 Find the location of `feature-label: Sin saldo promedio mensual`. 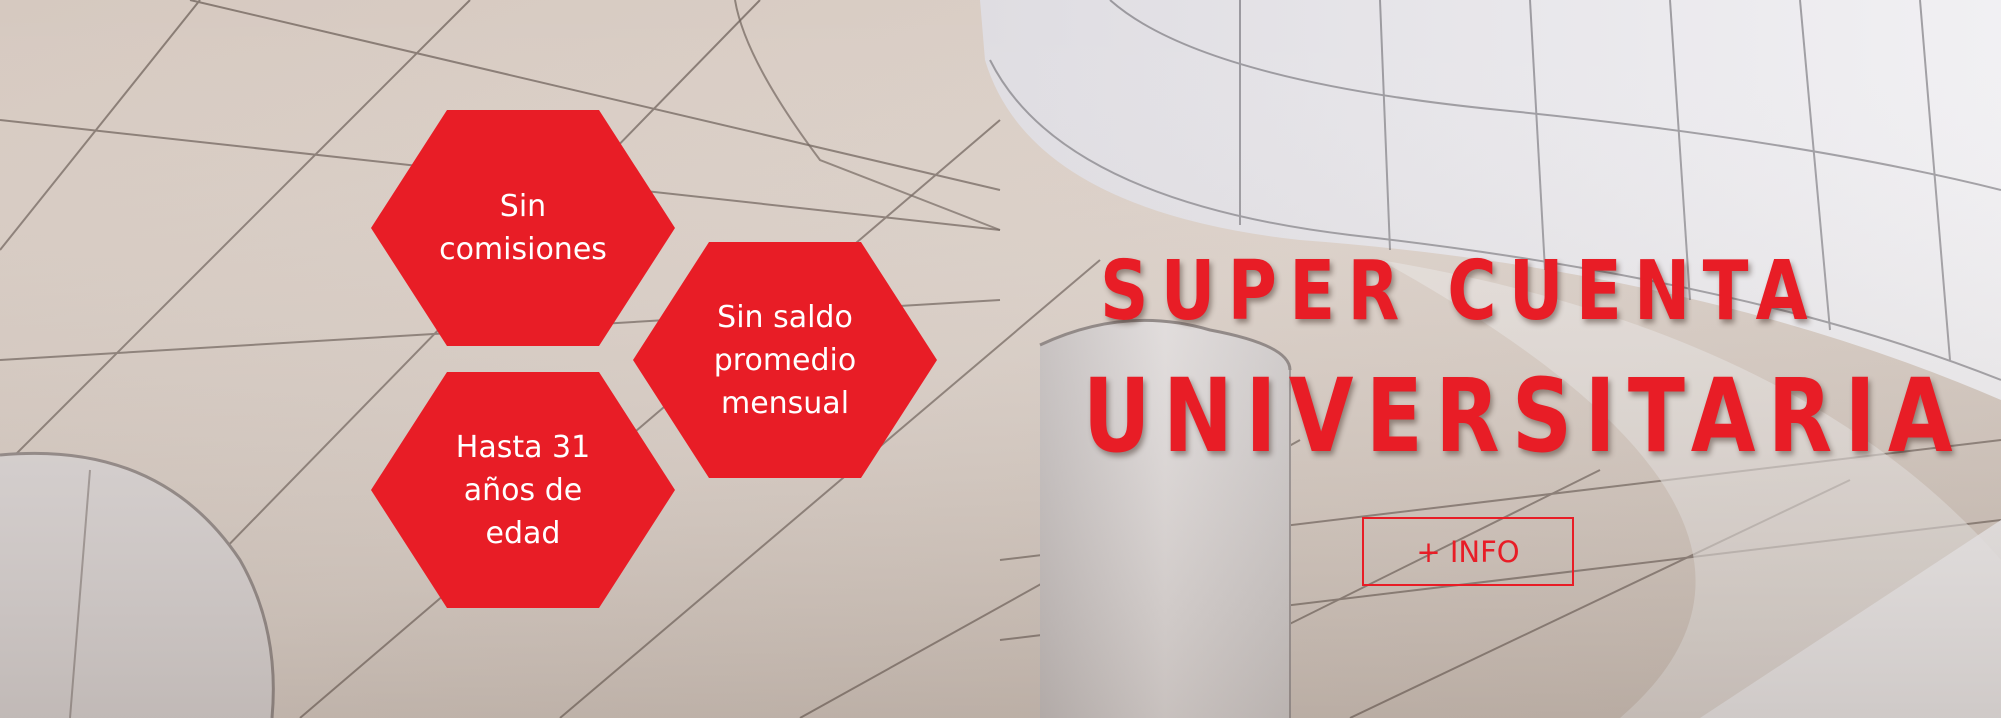

feature-label: Sin saldo promedio mensual is located at coordinates (785, 360).